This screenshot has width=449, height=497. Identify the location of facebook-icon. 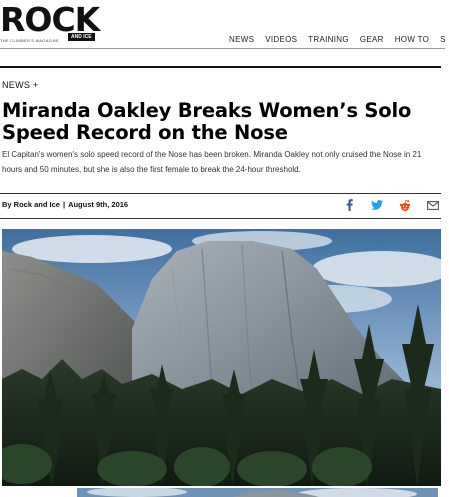
(349, 205).